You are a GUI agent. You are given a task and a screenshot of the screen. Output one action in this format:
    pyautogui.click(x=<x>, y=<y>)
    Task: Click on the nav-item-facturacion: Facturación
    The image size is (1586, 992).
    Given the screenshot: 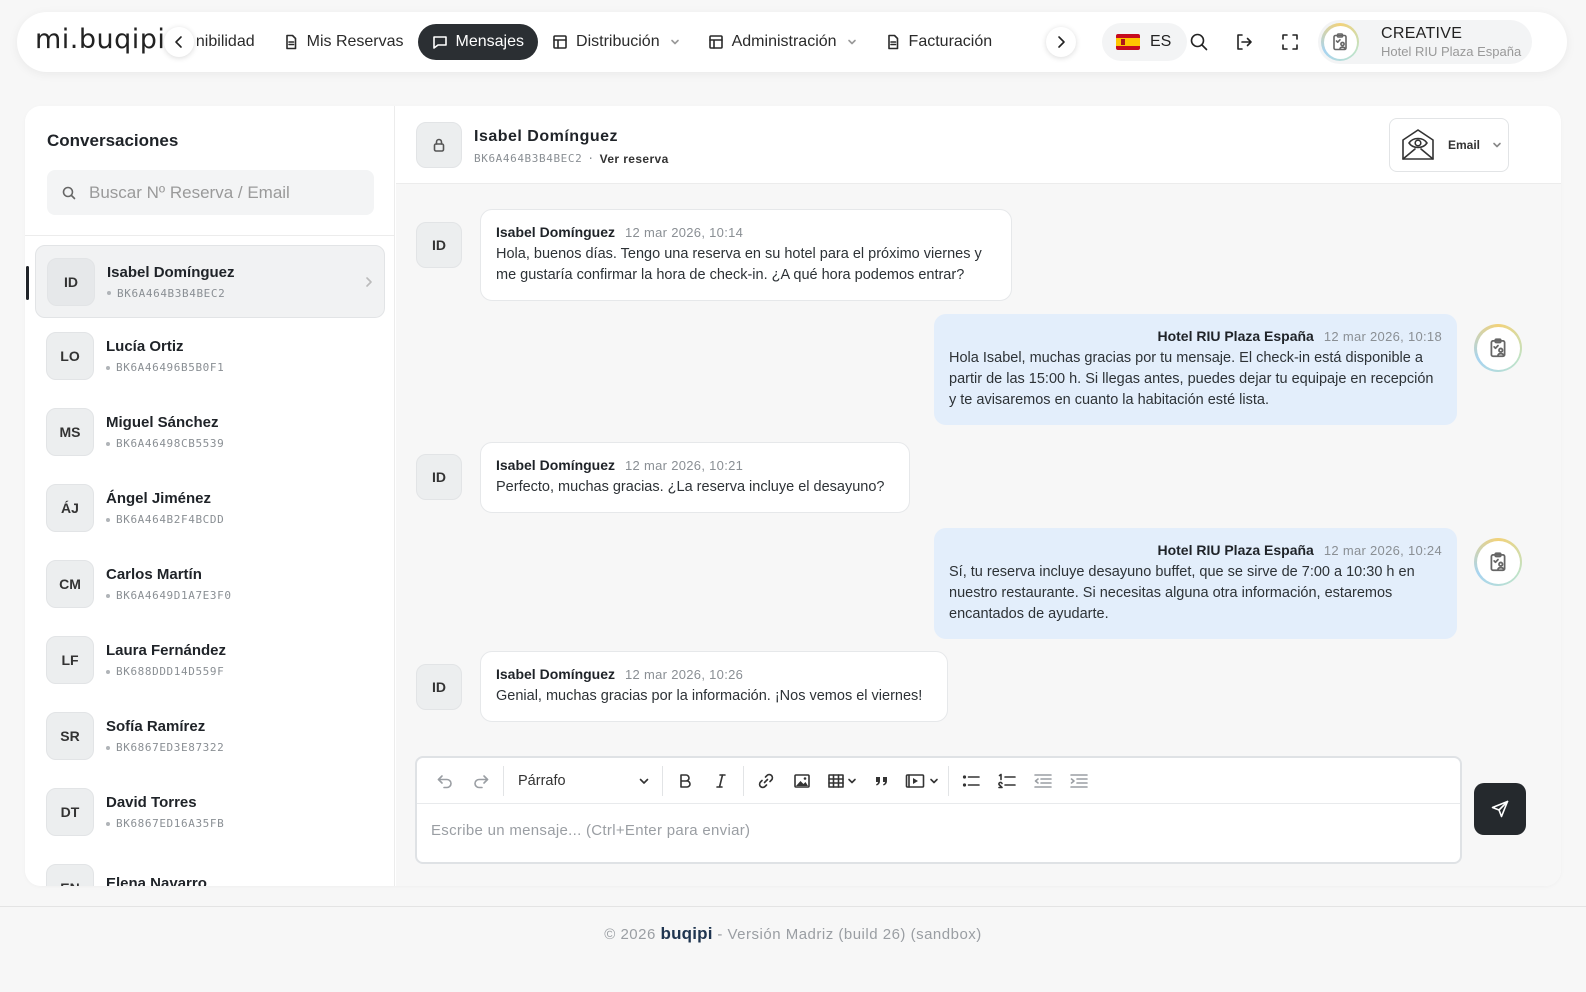 What is the action you would take?
    pyautogui.click(x=939, y=42)
    